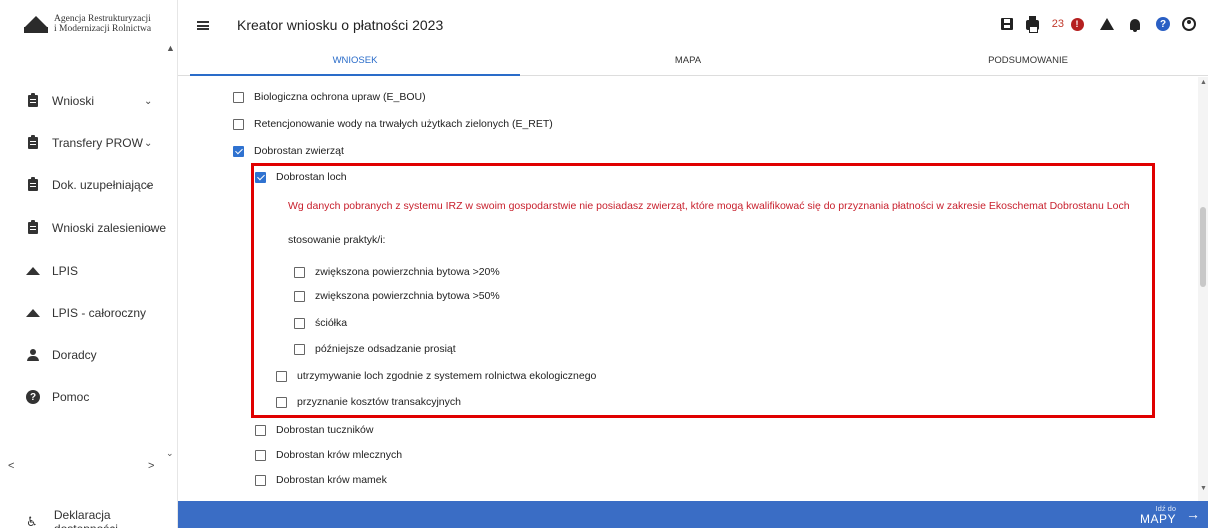 The width and height of the screenshot is (1208, 528). I want to click on option-koszty-transakcyjne: przyznanie kosztów transakcyjnych, so click(368, 402).